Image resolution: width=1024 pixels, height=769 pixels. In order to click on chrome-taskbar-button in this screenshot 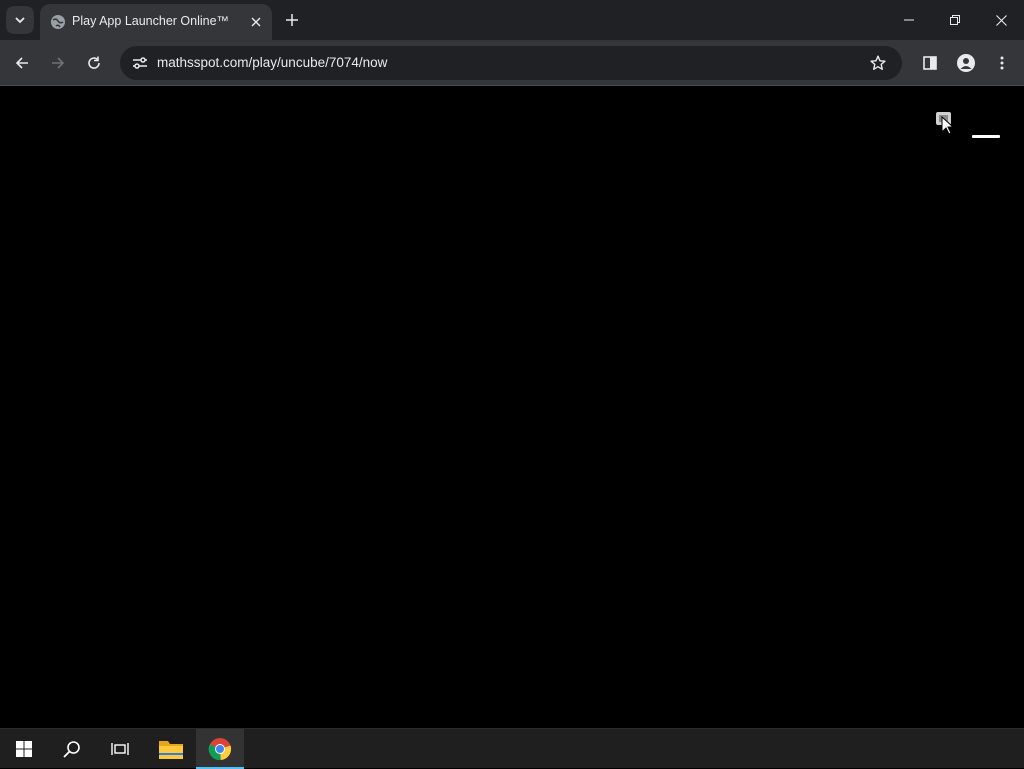, I will do `click(220, 749)`.